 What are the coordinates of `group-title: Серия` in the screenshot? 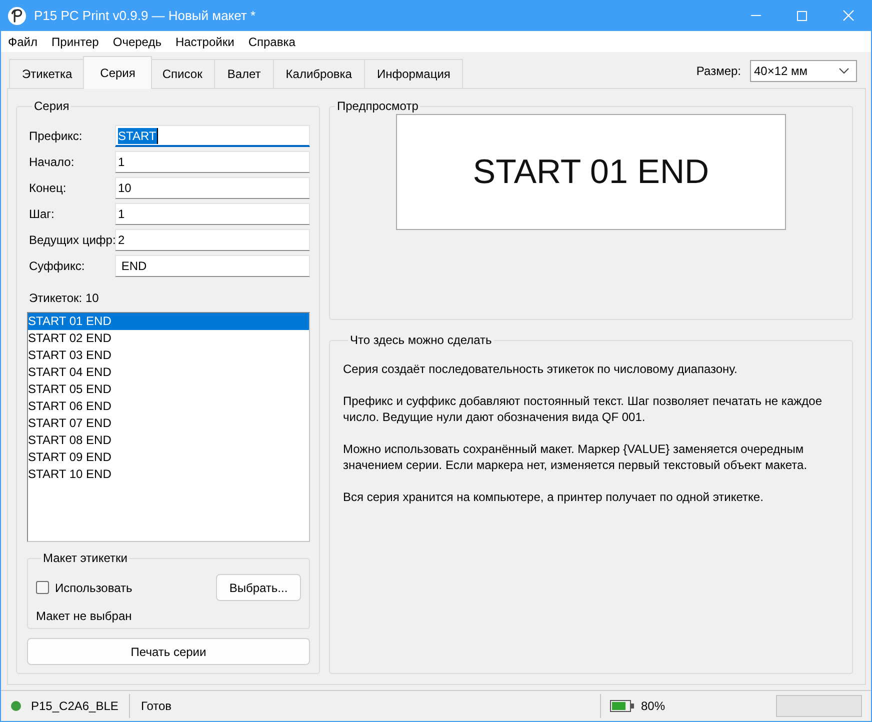 It's located at (51, 106).